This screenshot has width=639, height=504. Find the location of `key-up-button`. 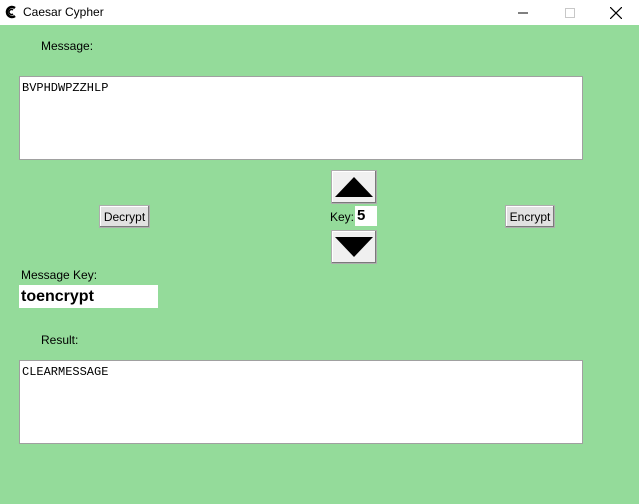

key-up-button is located at coordinates (354, 187).